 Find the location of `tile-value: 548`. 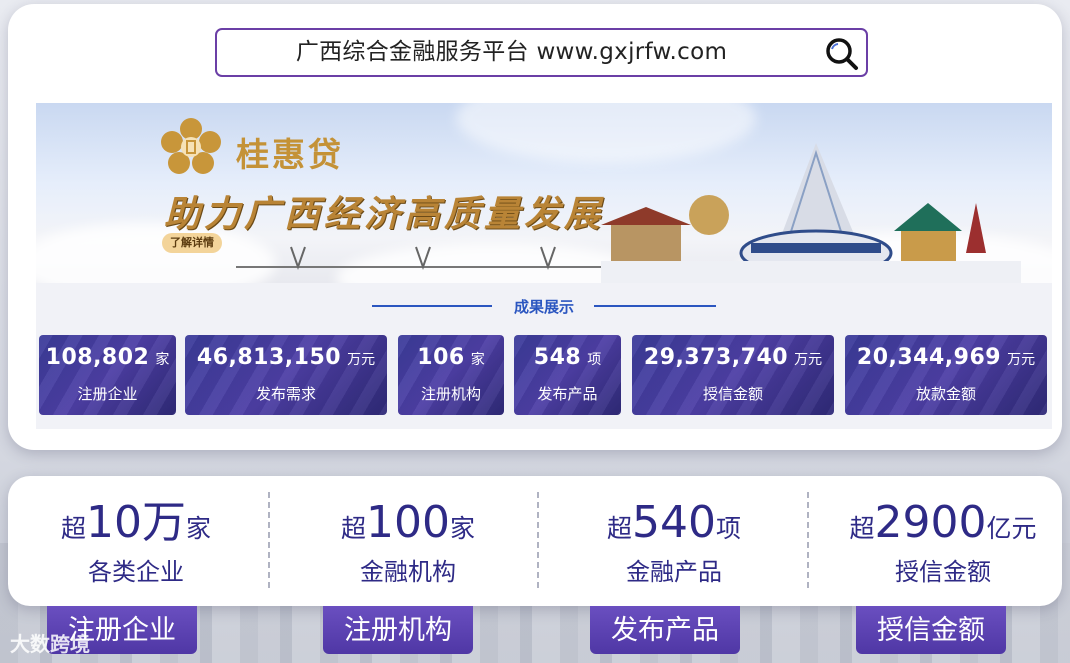

tile-value: 548 is located at coordinates (557, 357).